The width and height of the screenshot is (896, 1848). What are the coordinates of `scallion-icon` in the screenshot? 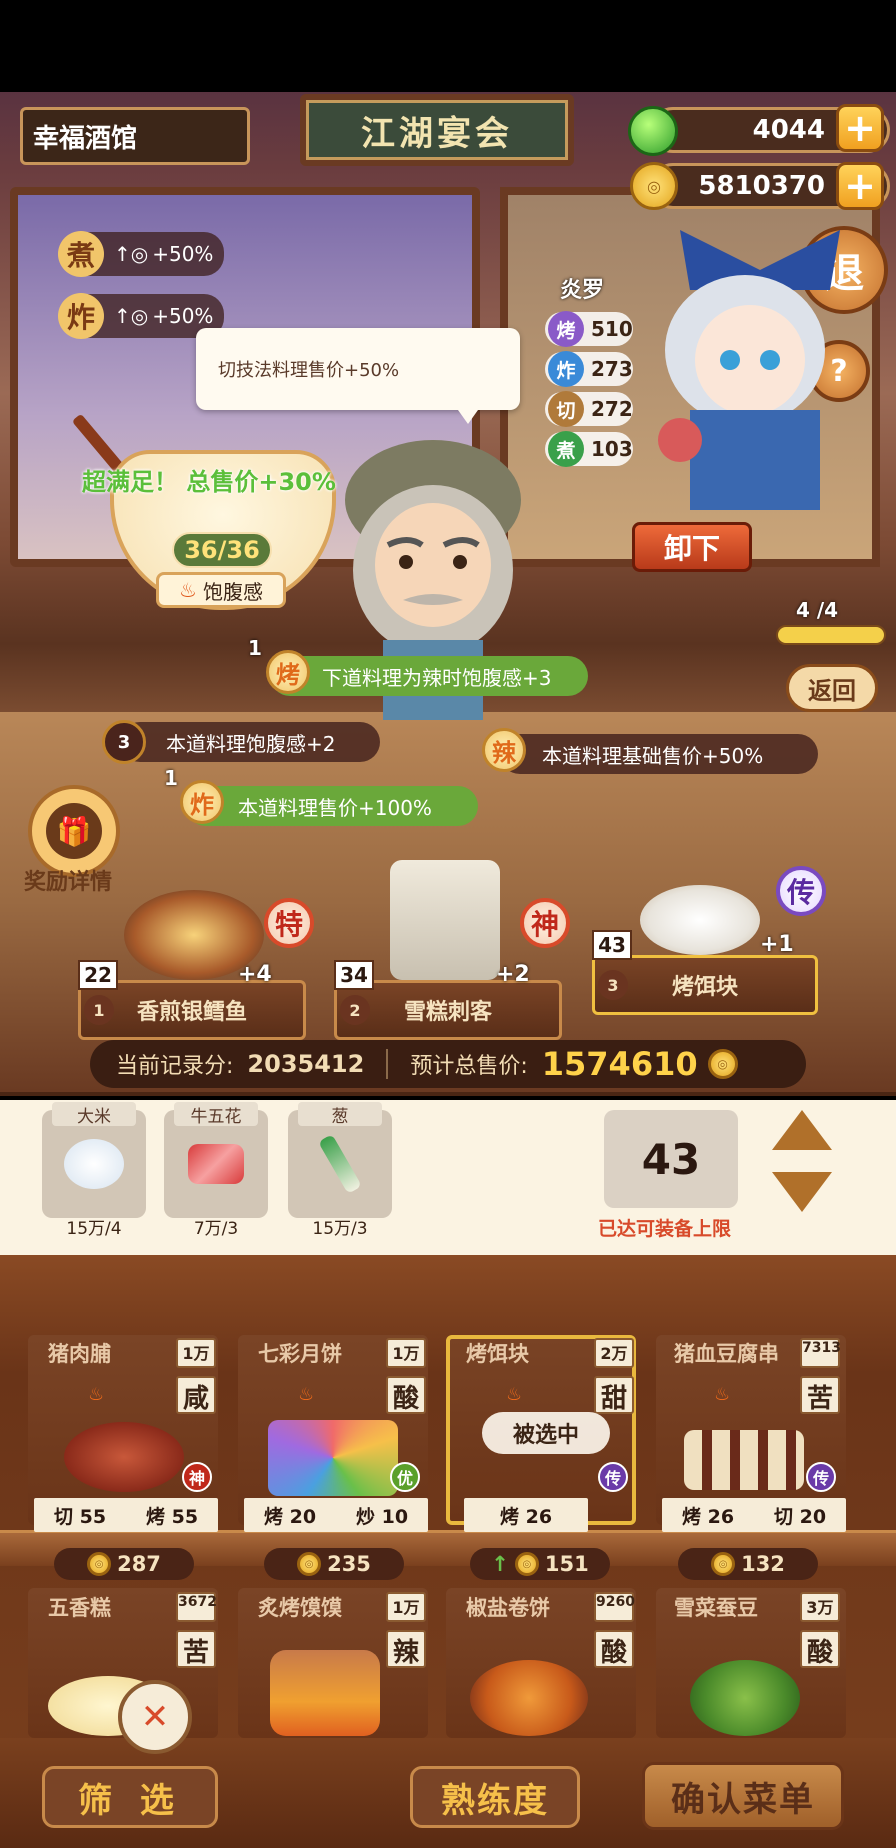 It's located at (340, 1164).